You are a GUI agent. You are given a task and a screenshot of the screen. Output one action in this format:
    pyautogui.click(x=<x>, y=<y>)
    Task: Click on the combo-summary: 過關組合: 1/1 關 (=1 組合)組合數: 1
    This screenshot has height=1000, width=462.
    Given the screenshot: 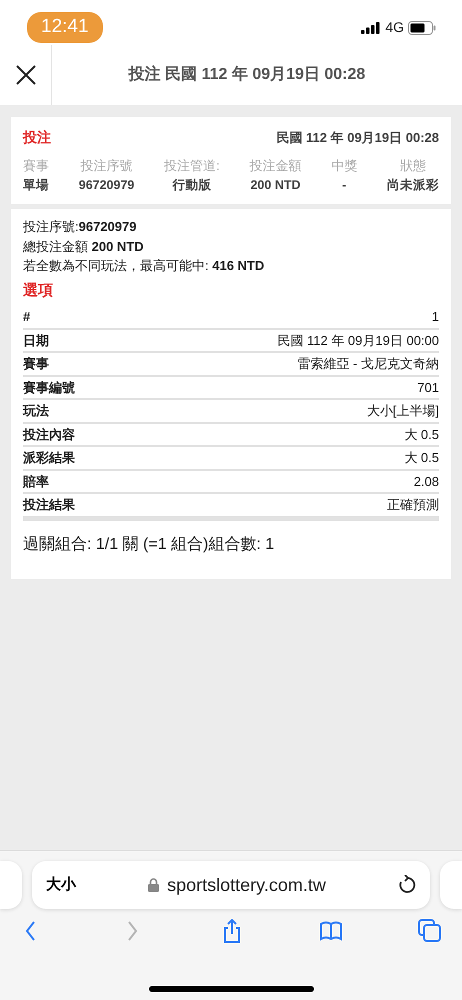 What is the action you would take?
    pyautogui.click(x=149, y=544)
    